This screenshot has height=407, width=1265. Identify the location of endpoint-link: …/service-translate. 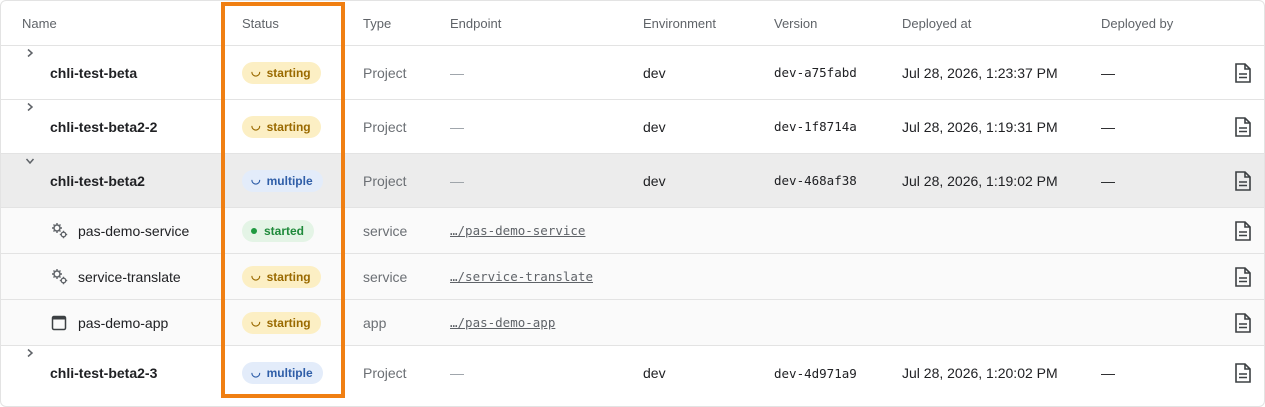
(521, 276).